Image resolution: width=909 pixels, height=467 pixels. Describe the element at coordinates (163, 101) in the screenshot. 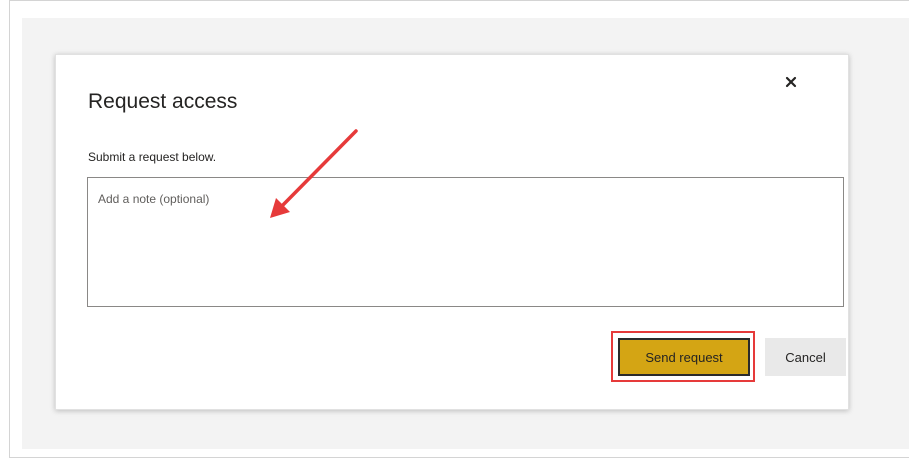

I see `dialog-title: Request access` at that location.